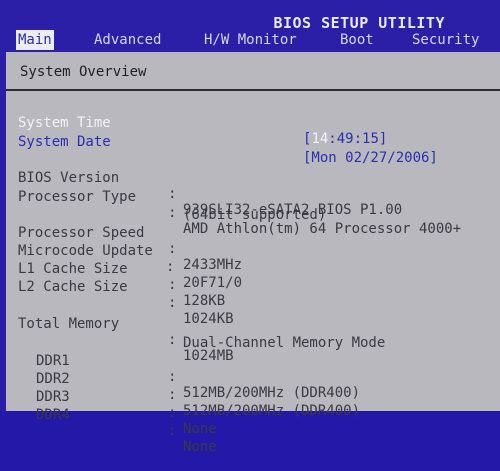  What do you see at coordinates (357, 40) in the screenshot?
I see `menu-boot: Boot` at bounding box center [357, 40].